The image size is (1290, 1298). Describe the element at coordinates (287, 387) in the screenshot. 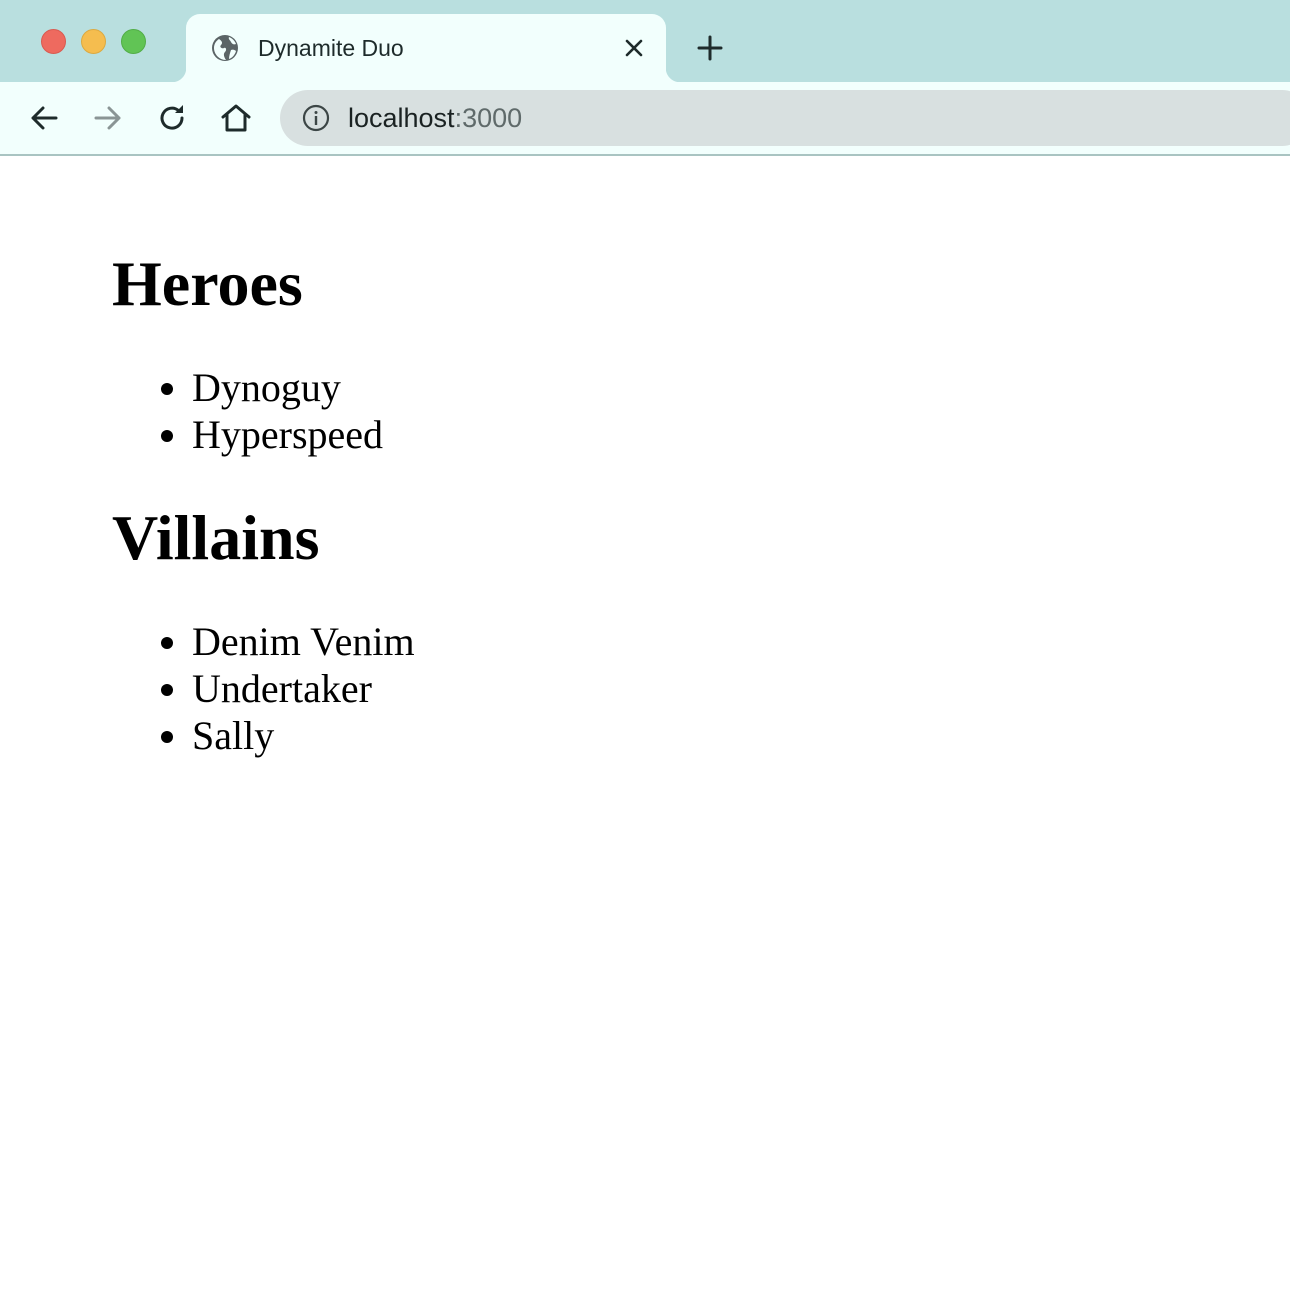

I see `list-item: Dynoguy` at that location.